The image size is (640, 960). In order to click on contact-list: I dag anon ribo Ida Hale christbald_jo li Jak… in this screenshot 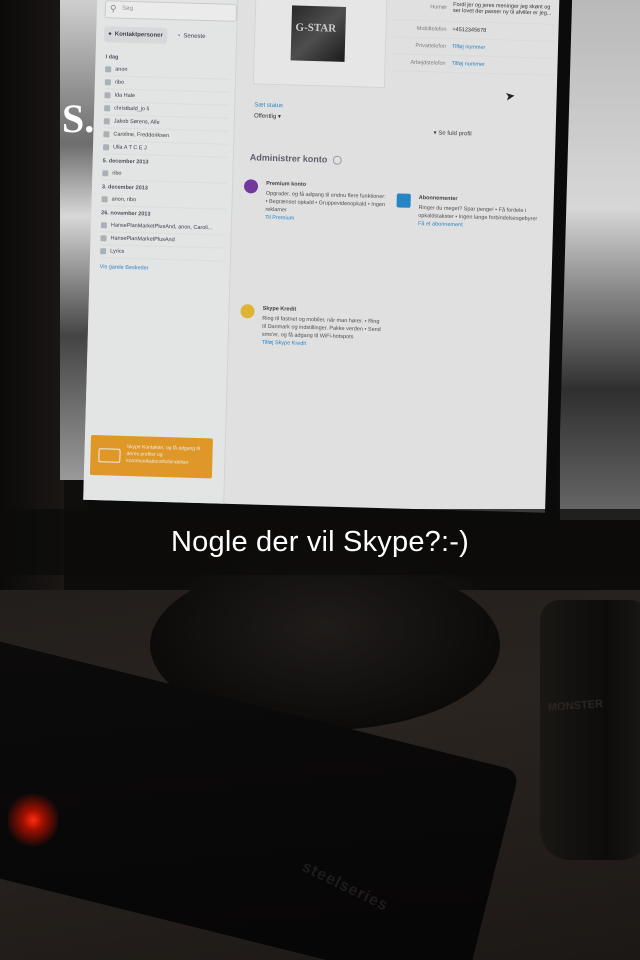, I will do `click(165, 161)`.